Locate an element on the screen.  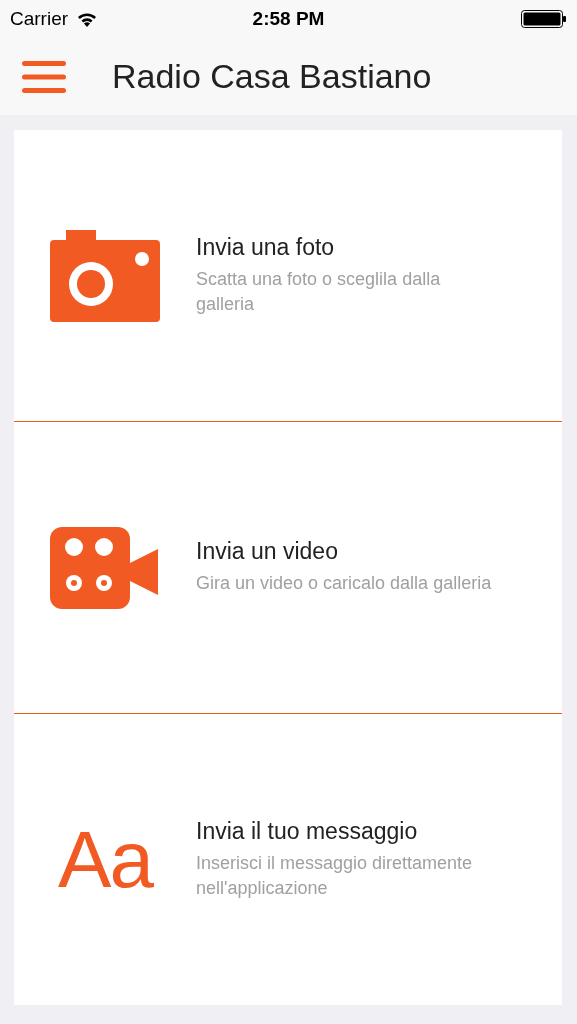
camera-icon is located at coordinates (105, 275).